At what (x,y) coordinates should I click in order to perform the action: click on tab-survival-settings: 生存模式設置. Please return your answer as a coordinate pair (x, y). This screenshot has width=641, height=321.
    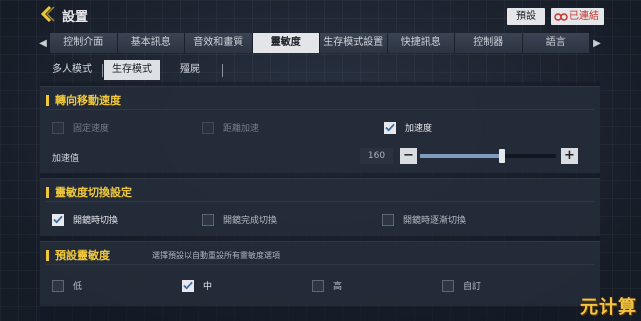
    Looking at the image, I should click on (354, 43).